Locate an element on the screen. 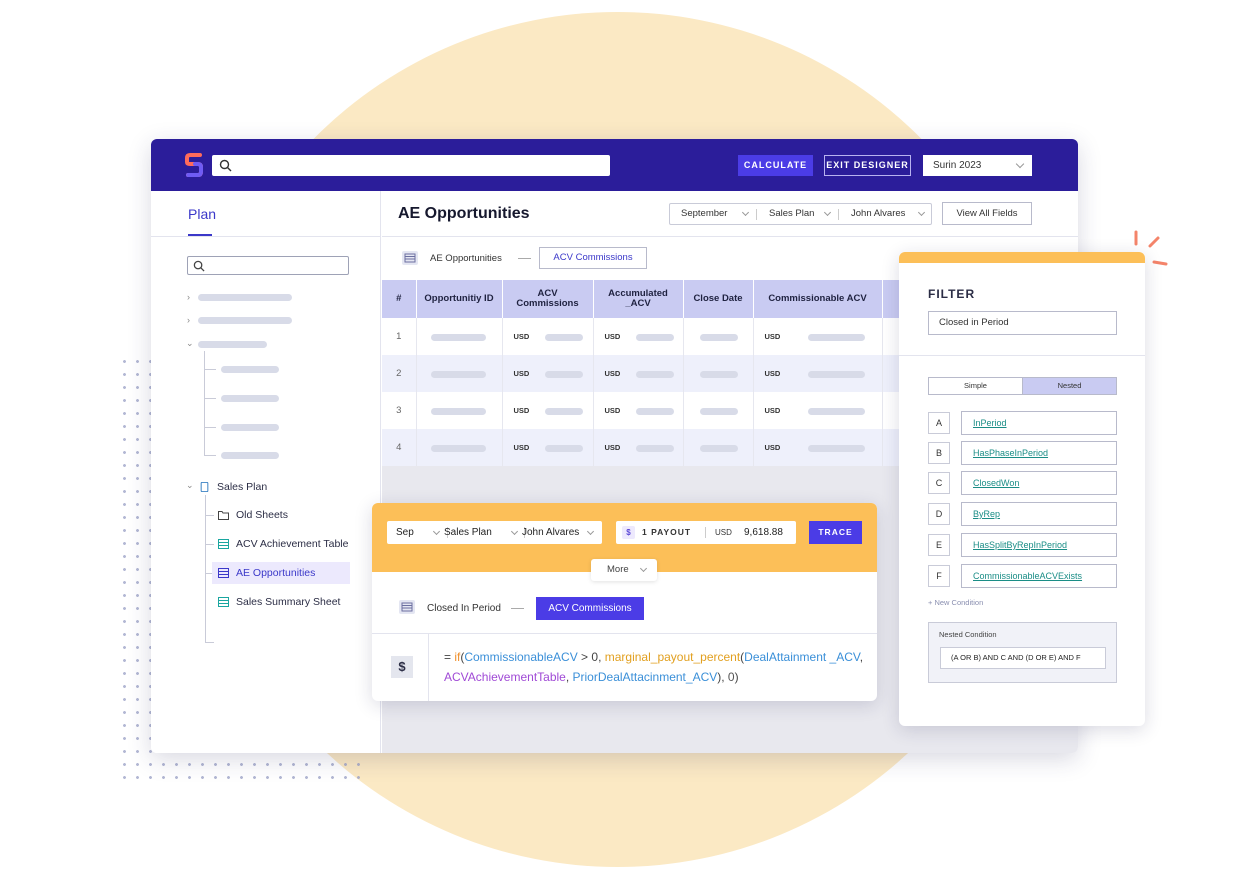 This screenshot has height=882, width=1238. mode-nested: Nested is located at coordinates (1069, 386).